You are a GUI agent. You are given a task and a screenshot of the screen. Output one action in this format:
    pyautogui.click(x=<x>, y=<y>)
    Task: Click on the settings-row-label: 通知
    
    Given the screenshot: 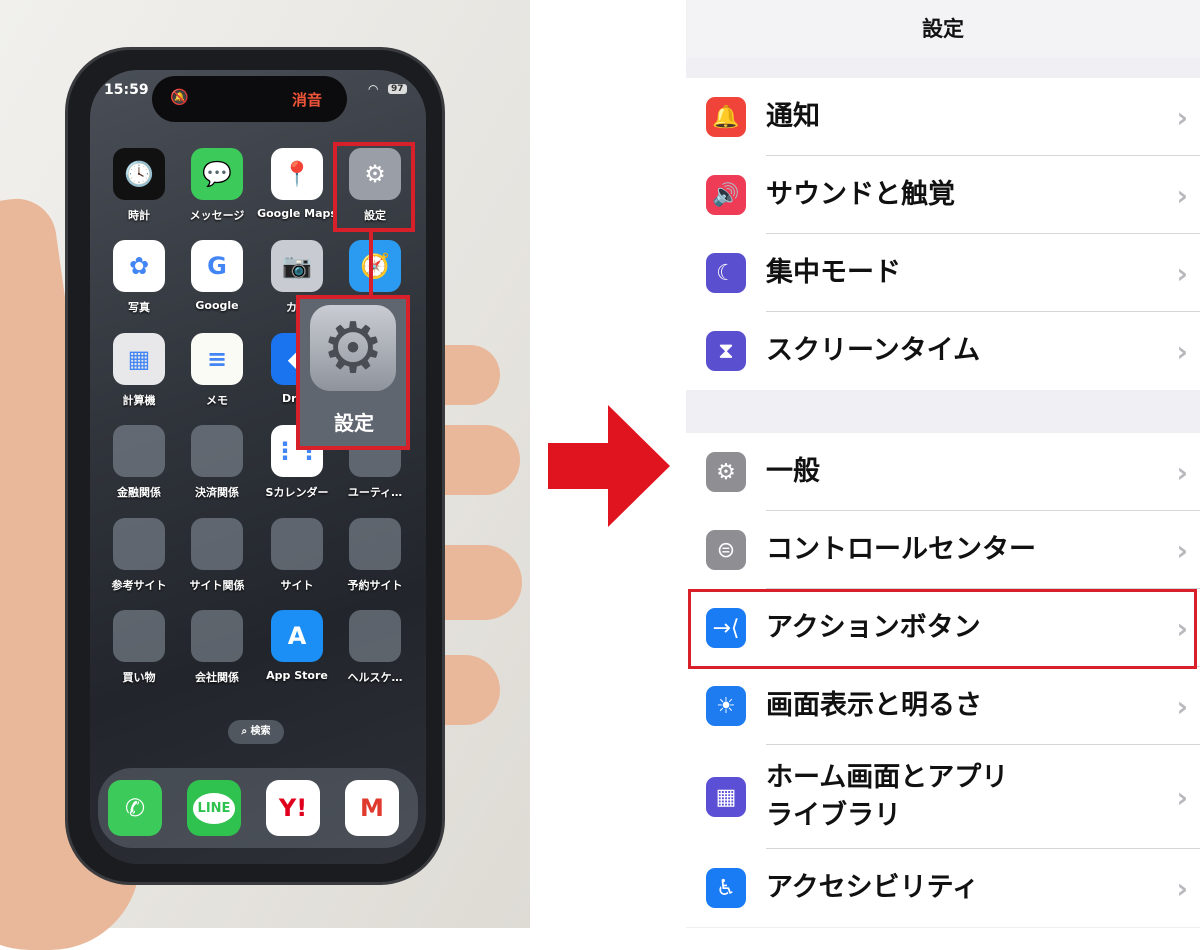 What is the action you would take?
    pyautogui.click(x=793, y=116)
    